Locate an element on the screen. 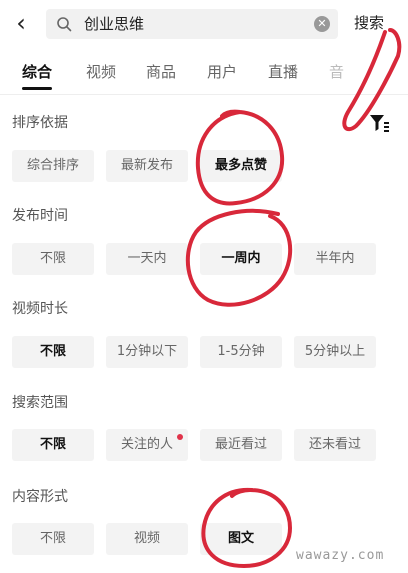 The width and height of the screenshot is (408, 573). back-arrow-icon: ‹ is located at coordinates (21, 23).